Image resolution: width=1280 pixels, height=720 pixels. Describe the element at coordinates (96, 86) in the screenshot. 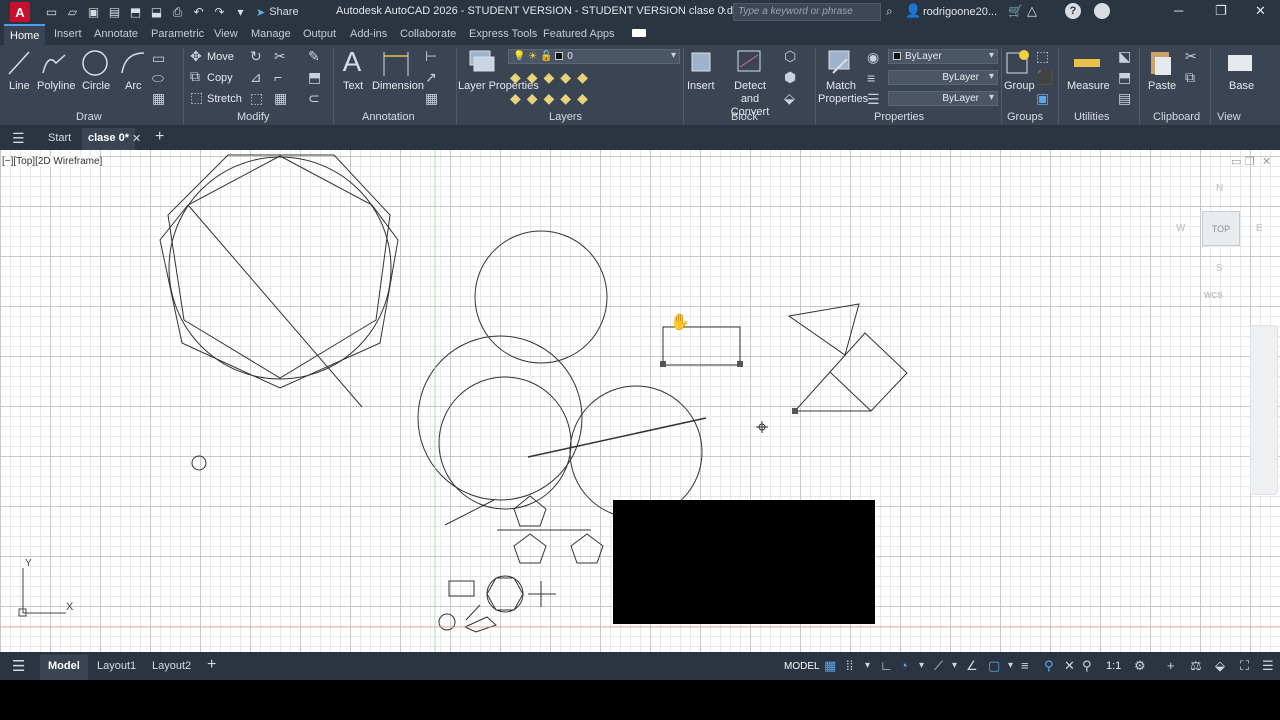

I see `circle-button: Circle` at that location.